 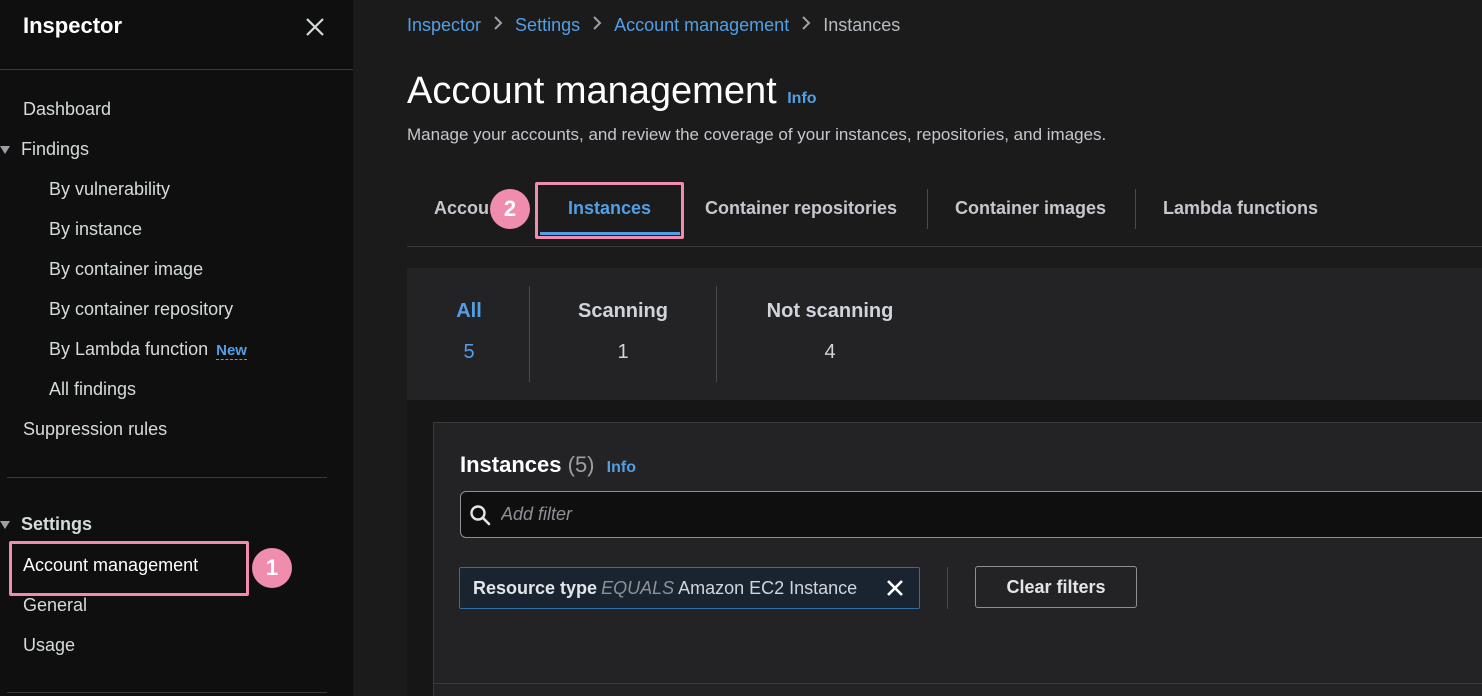 I want to click on sidebar-item-all-findings: All findings, so click(x=92, y=389).